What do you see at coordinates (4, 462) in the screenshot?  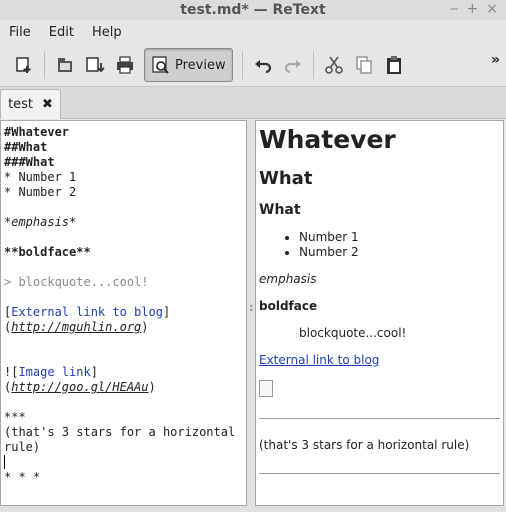 I see `text-cursor` at bounding box center [4, 462].